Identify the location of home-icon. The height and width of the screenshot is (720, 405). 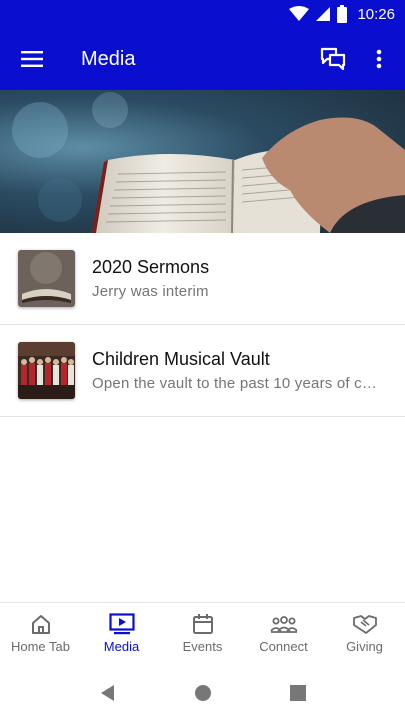
(40, 624).